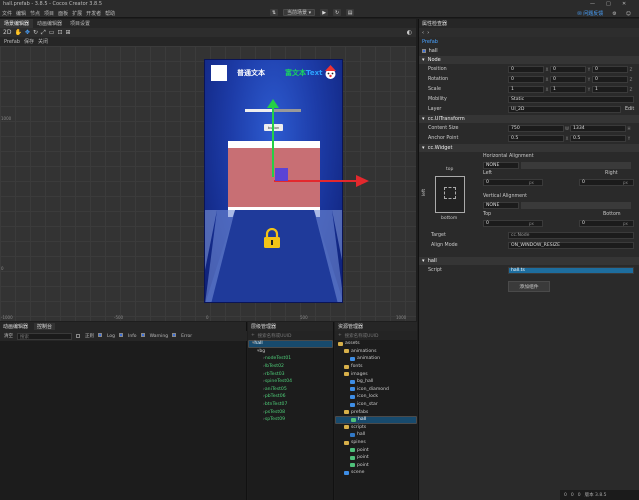 Image resolution: width=639 pixels, height=500 pixels. What do you see at coordinates (376, 374) in the screenshot?
I see `asset-item: images` at bounding box center [376, 374].